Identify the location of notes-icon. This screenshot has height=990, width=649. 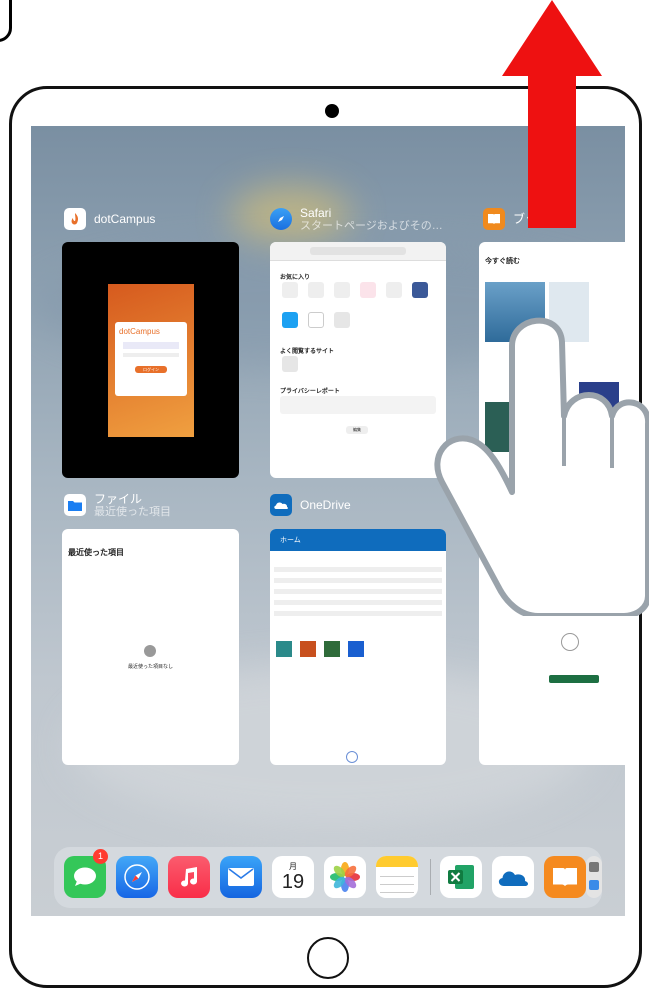
(397, 877).